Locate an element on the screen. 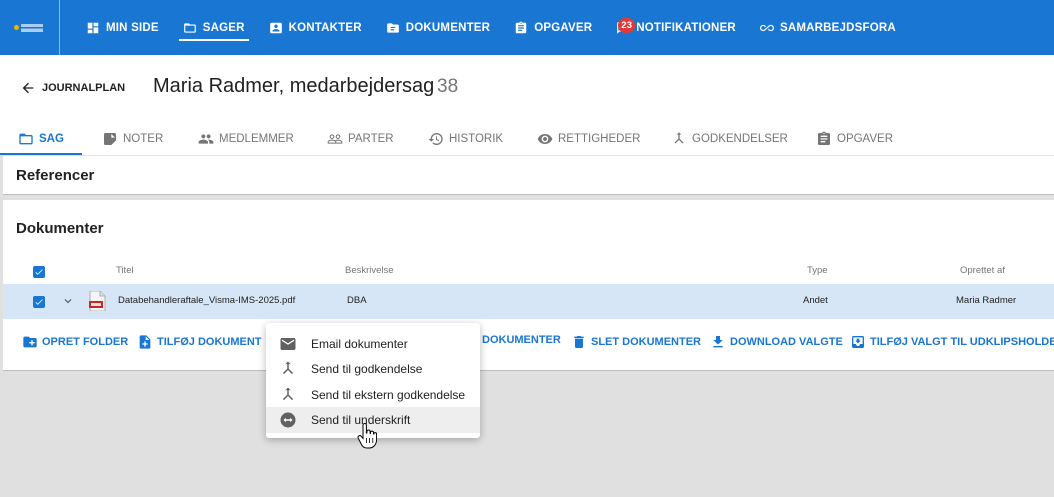  tab-noter: NOTER is located at coordinates (132, 139).